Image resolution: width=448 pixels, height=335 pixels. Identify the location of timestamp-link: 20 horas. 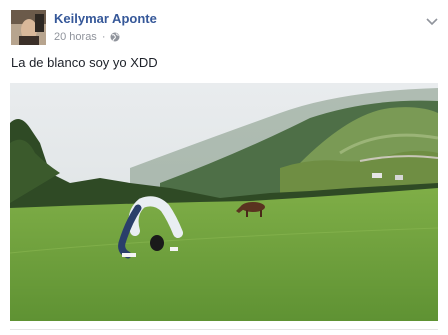
(75, 37).